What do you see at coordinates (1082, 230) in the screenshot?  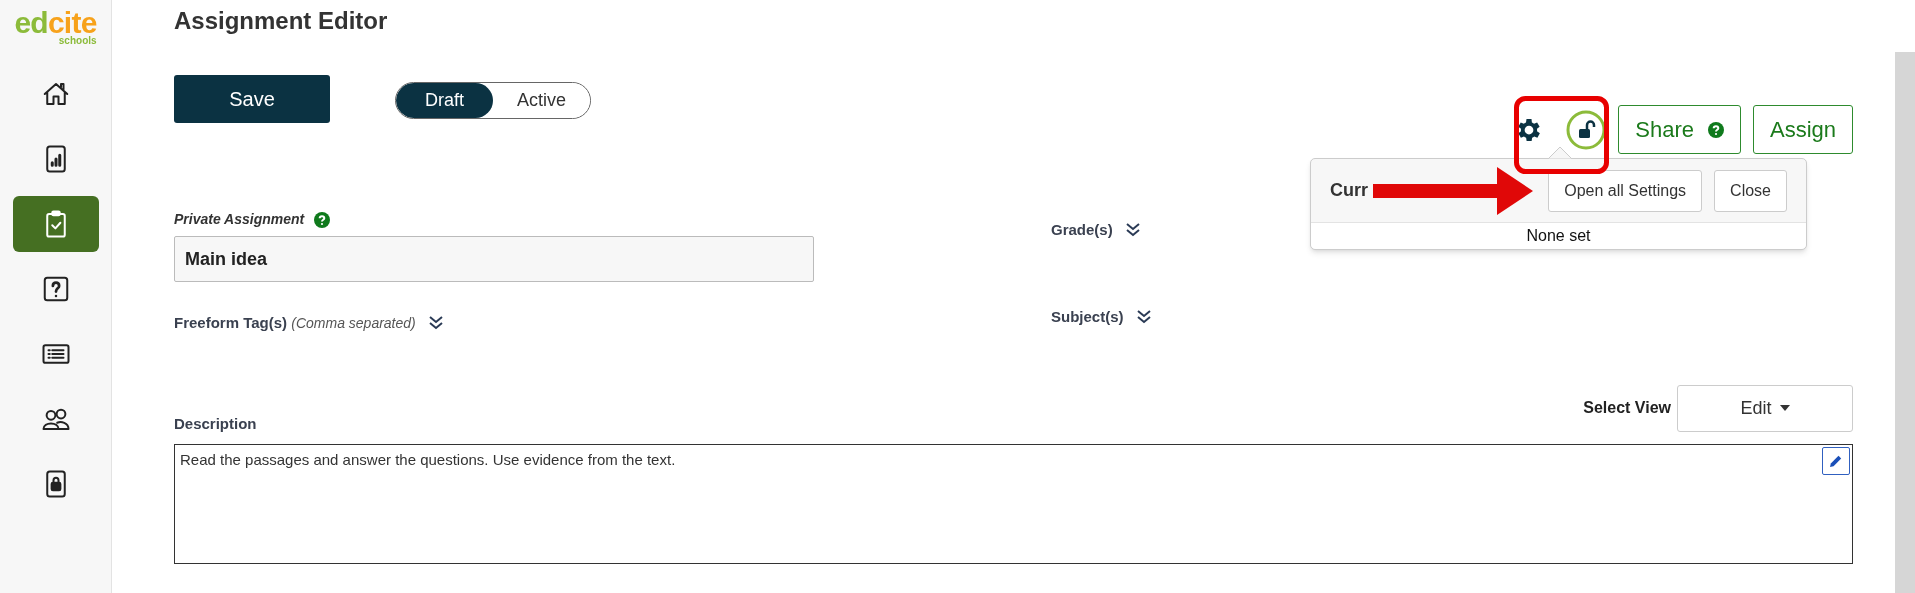 I see `field-label: Grade(s)` at bounding box center [1082, 230].